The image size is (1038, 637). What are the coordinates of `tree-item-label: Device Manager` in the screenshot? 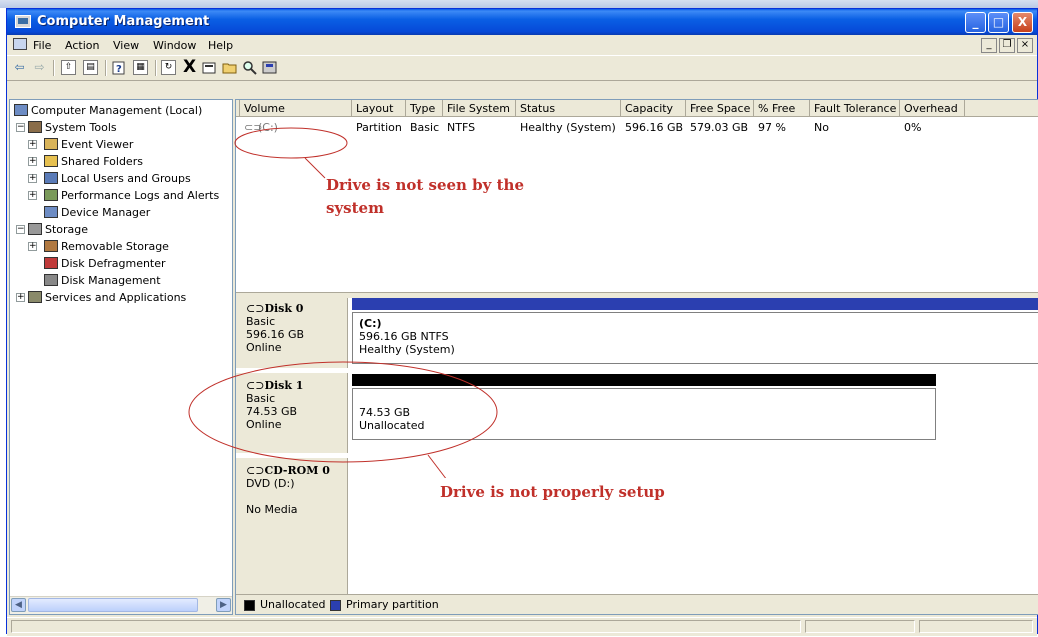 It's located at (106, 212).